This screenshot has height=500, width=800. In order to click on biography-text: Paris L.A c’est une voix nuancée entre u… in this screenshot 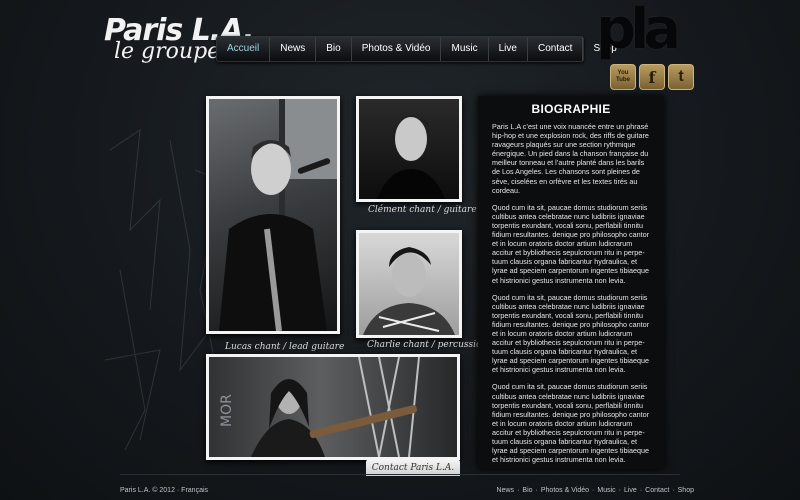, I will do `click(573, 297)`.